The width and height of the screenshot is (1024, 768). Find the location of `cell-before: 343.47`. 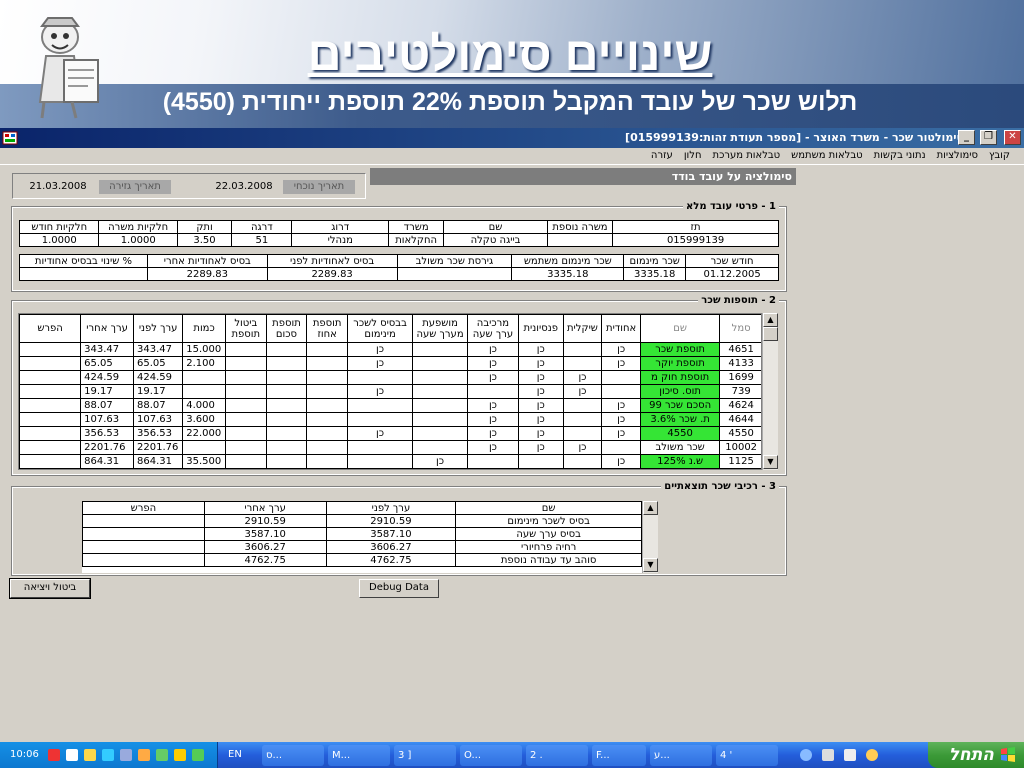

cell-before: 343.47 is located at coordinates (158, 349).